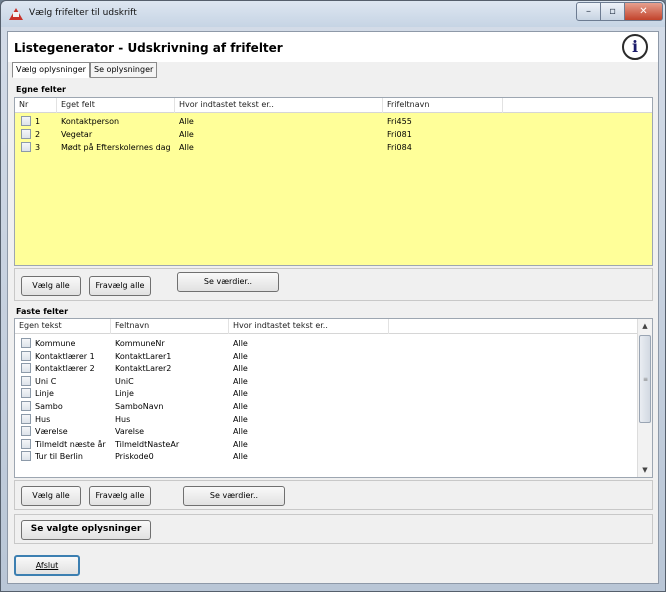  I want to click on table-row: 1 Kontaktperson Alle Fri455, so click(333, 121).